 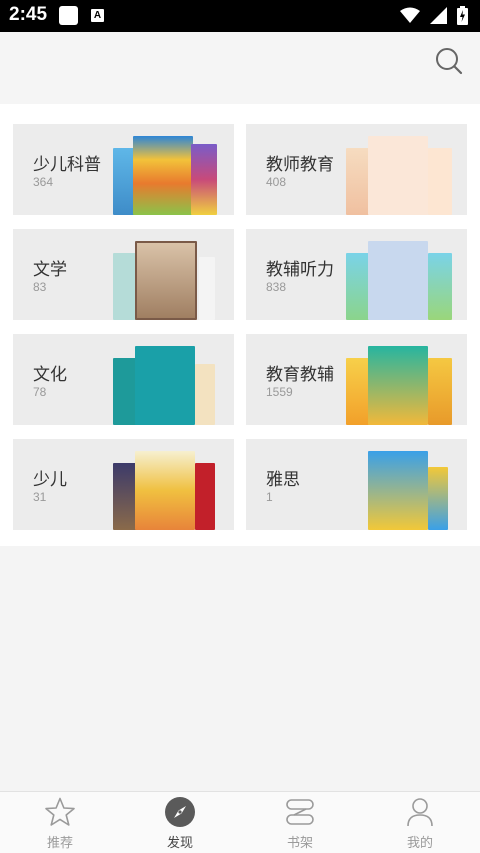 I want to click on category-count: 364, so click(x=43, y=182).